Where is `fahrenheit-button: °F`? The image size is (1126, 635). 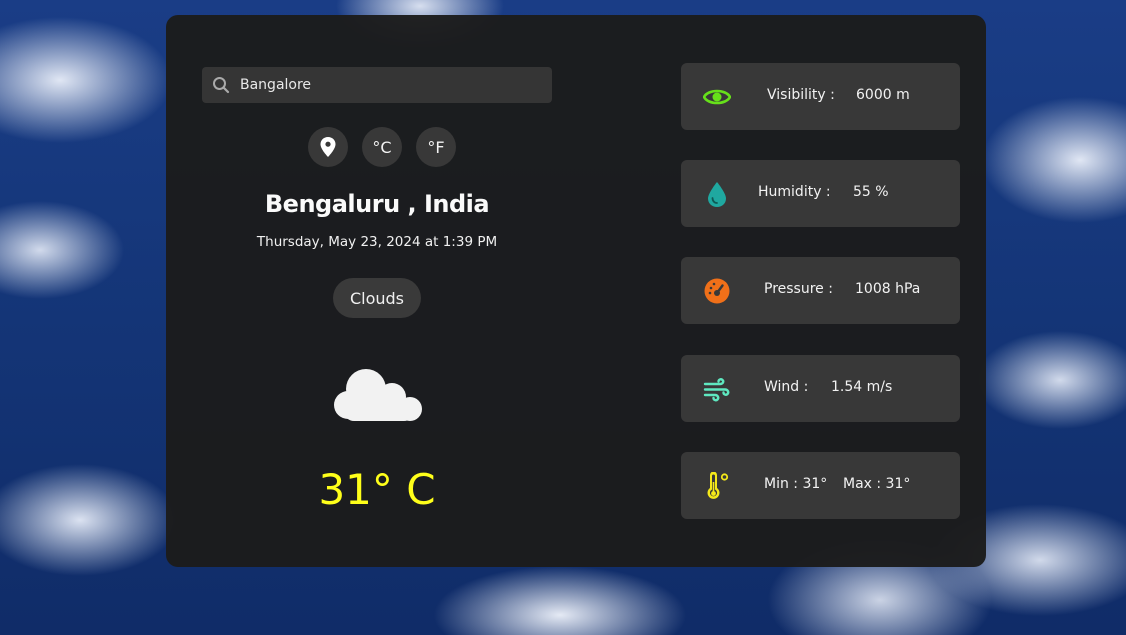
fahrenheit-button: °F is located at coordinates (436, 147).